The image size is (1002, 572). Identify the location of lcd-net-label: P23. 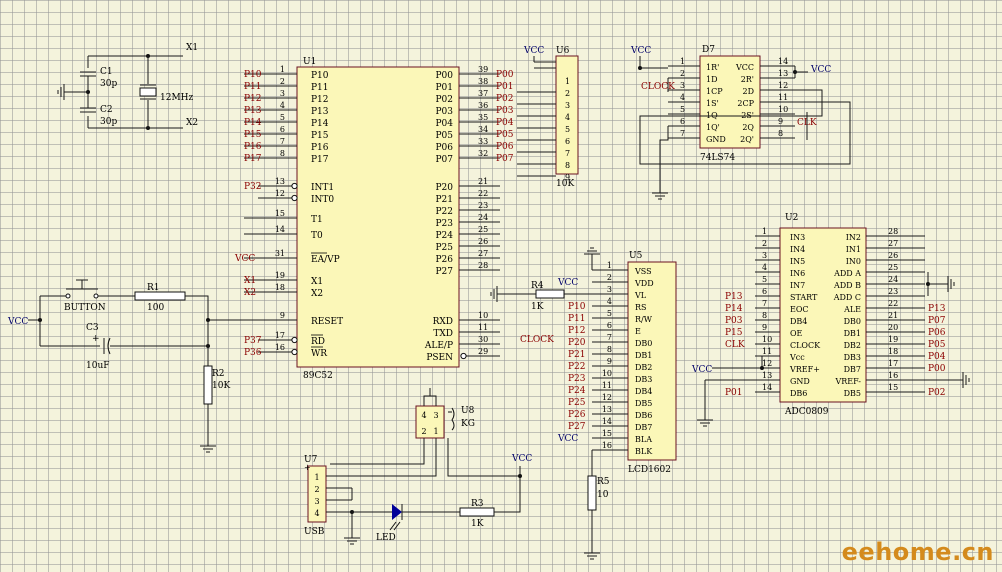
(577, 379).